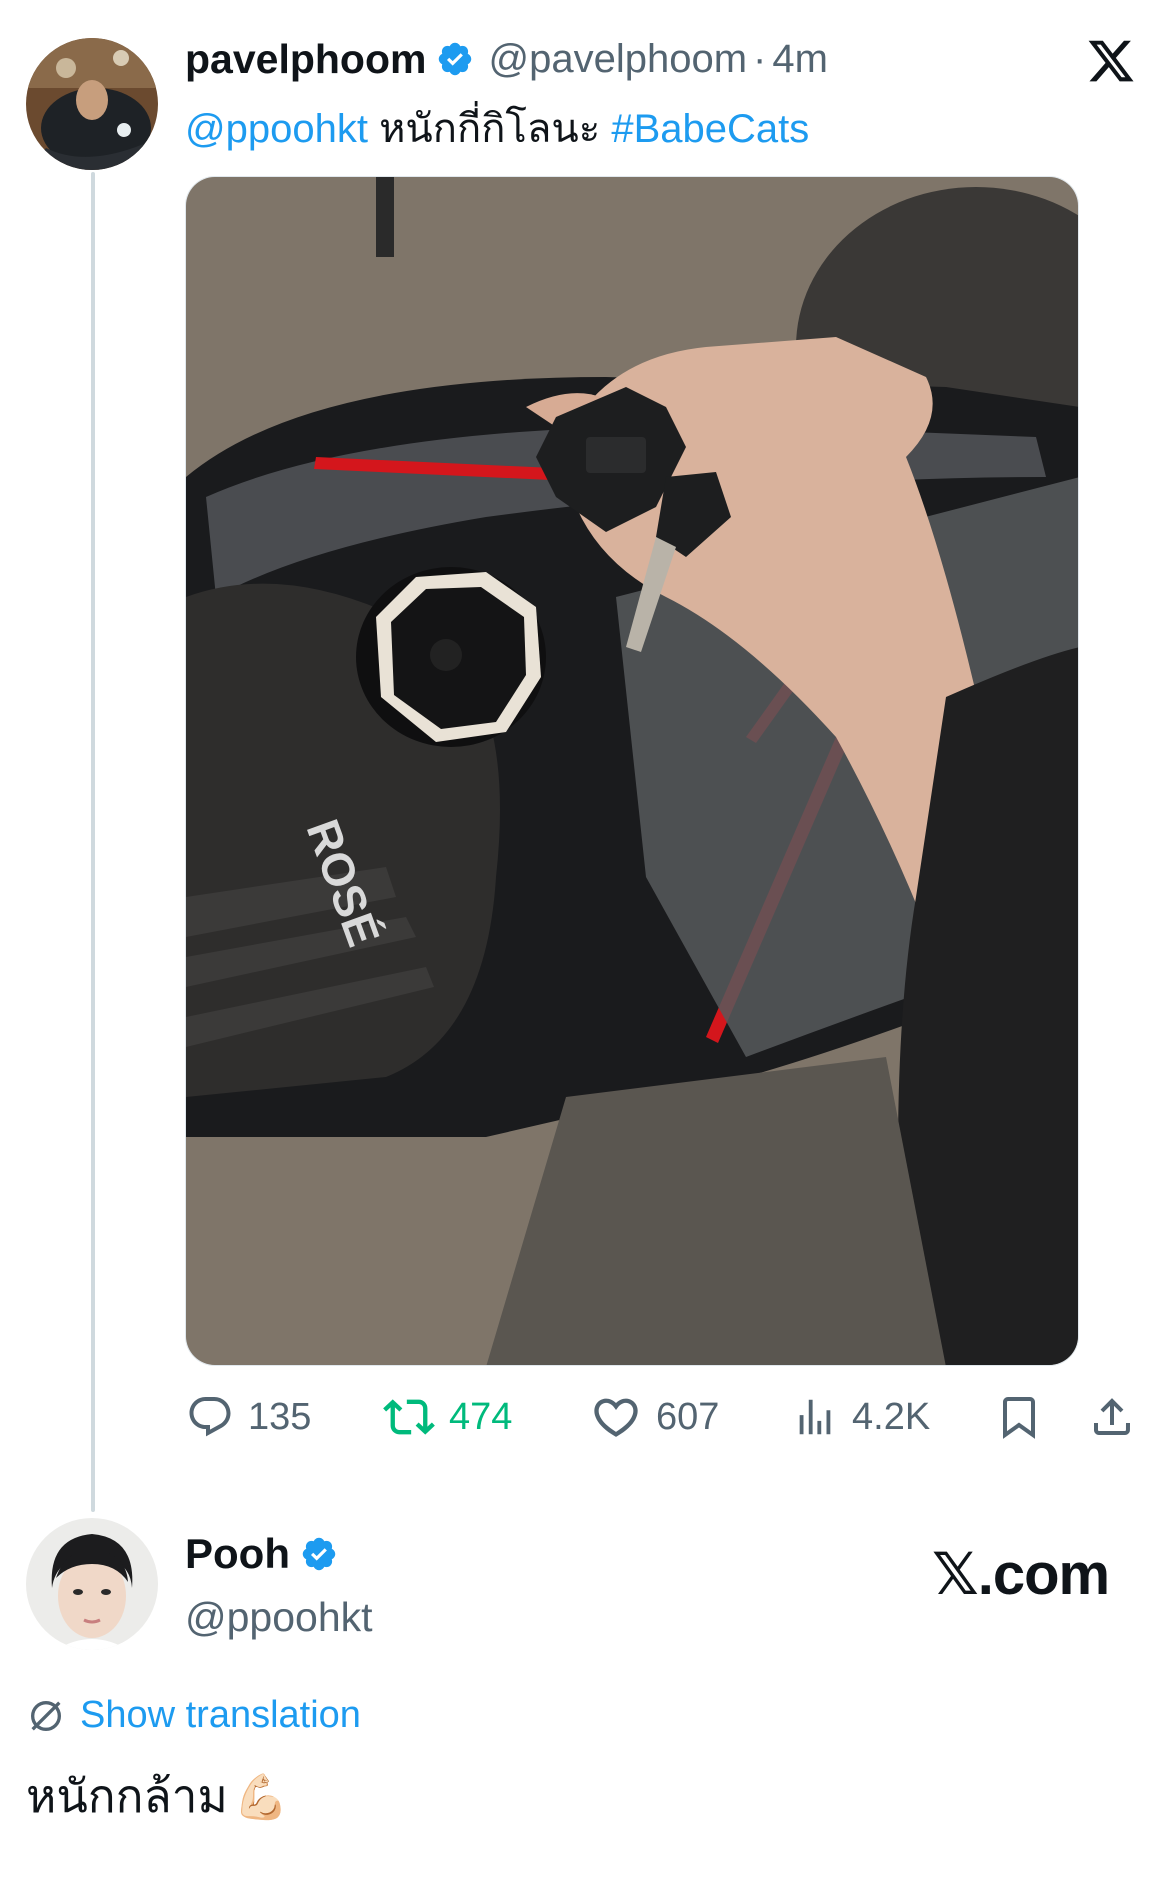 The width and height of the screenshot is (1170, 1878). Describe the element at coordinates (305, 59) in the screenshot. I see `display-name: pavelphoom` at that location.